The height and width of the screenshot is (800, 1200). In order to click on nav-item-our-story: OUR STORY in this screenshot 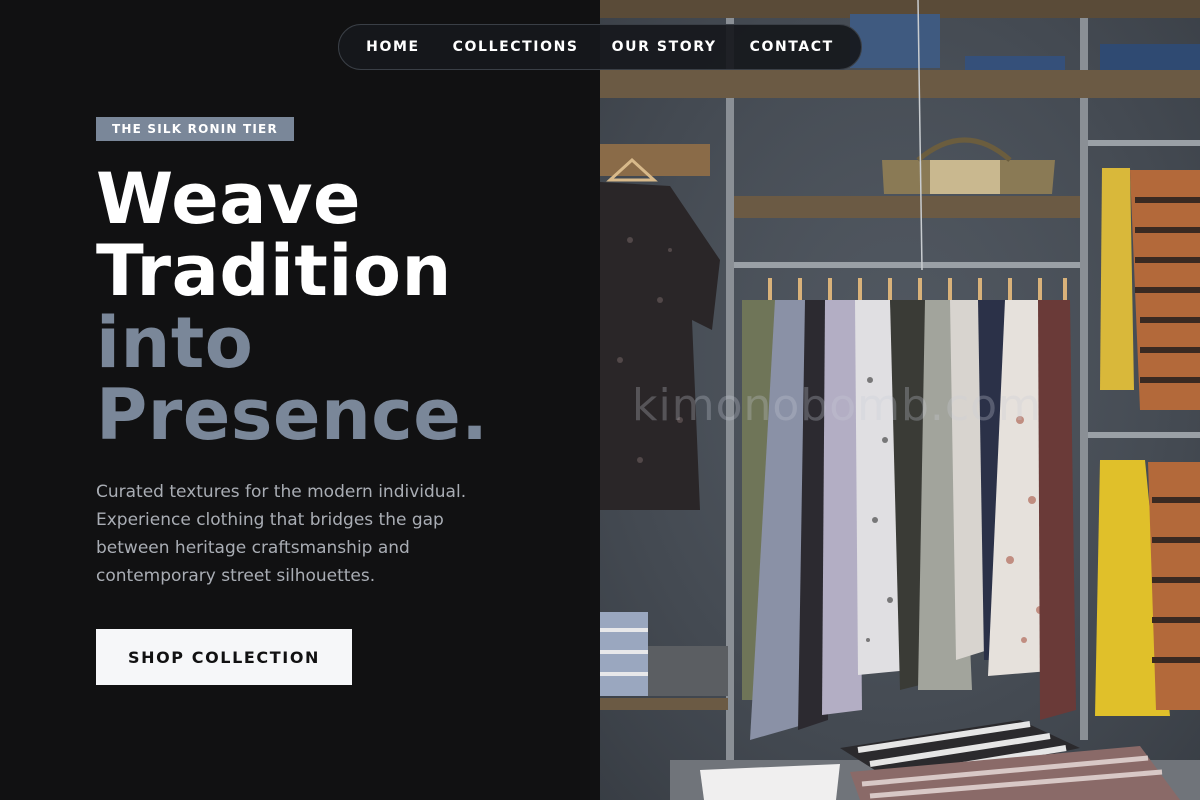, I will do `click(664, 47)`.